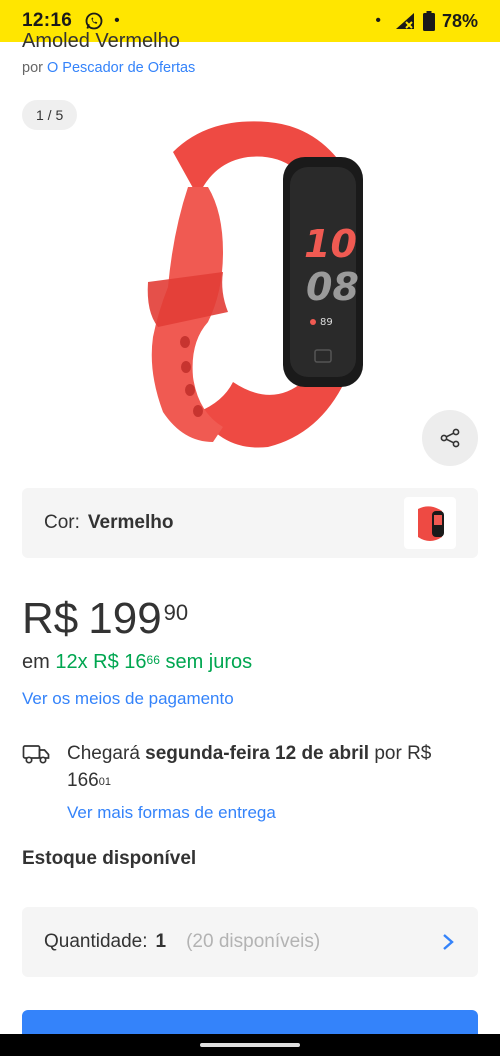  I want to click on share-icon, so click(450, 438).